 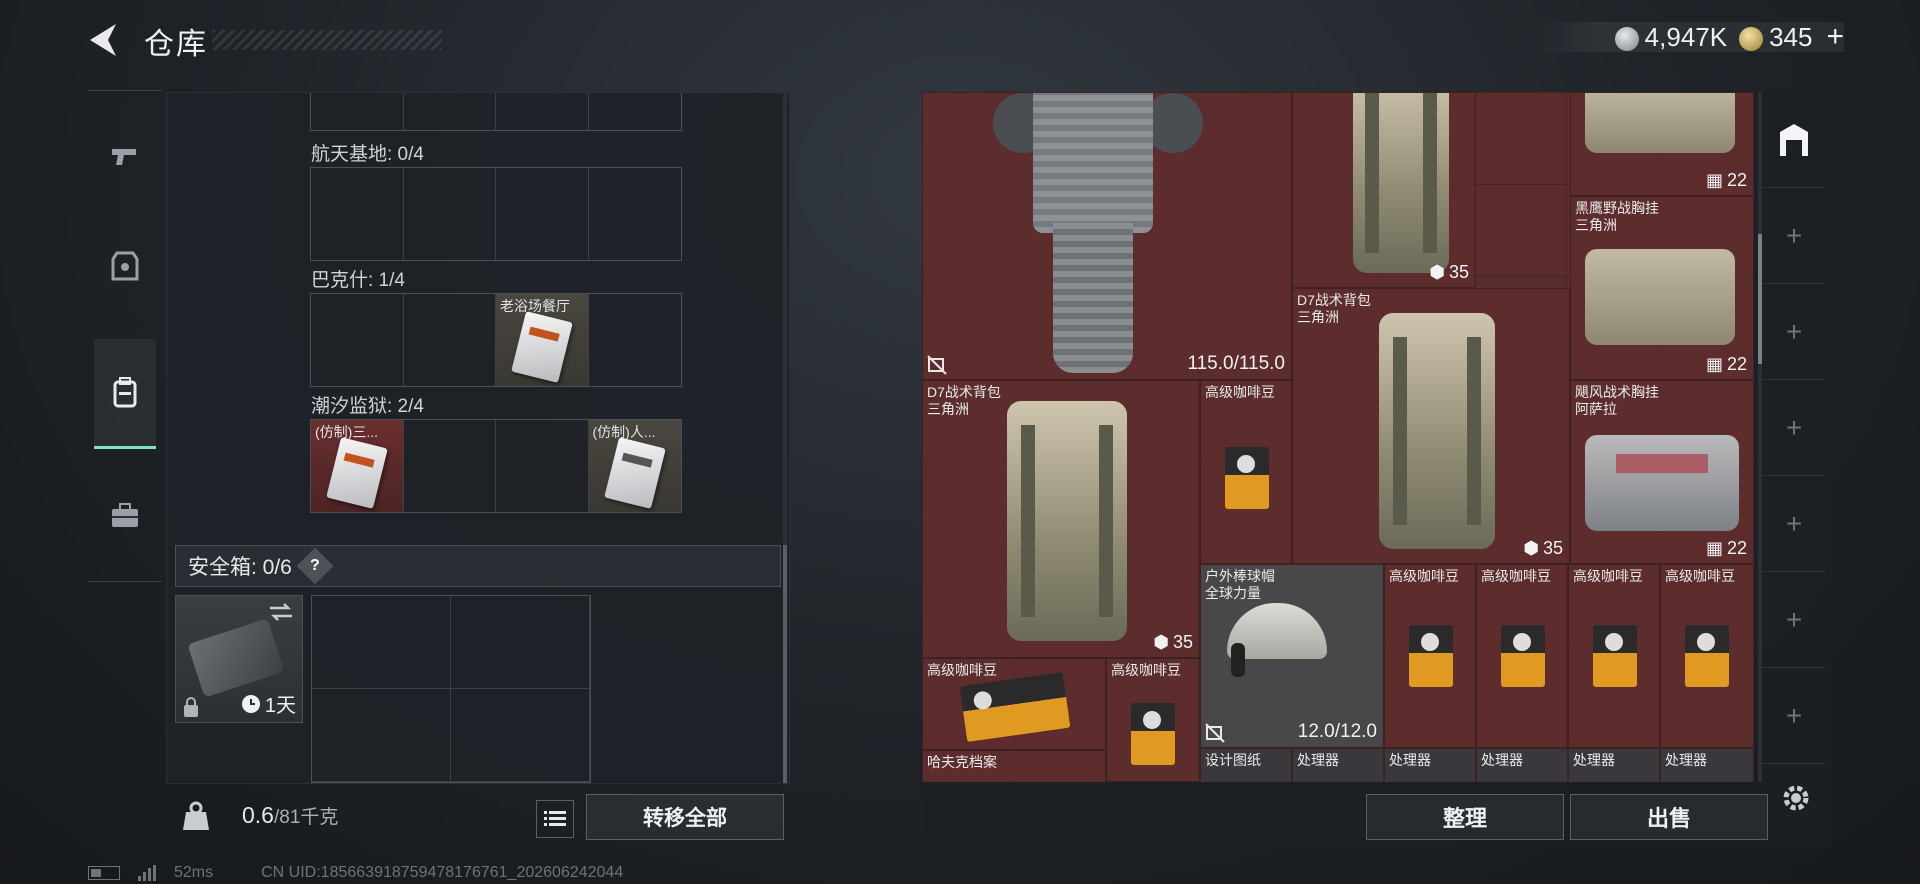 What do you see at coordinates (1726, 180) in the screenshot?
I see `item-count: ▦ 22` at bounding box center [1726, 180].